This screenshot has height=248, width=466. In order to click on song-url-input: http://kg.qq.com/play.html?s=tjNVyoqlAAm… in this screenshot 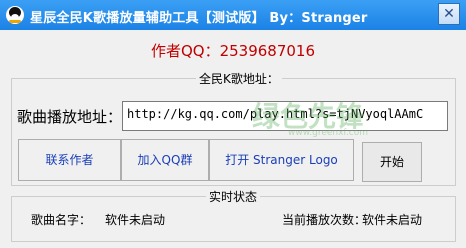, I will do `click(285, 116)`.